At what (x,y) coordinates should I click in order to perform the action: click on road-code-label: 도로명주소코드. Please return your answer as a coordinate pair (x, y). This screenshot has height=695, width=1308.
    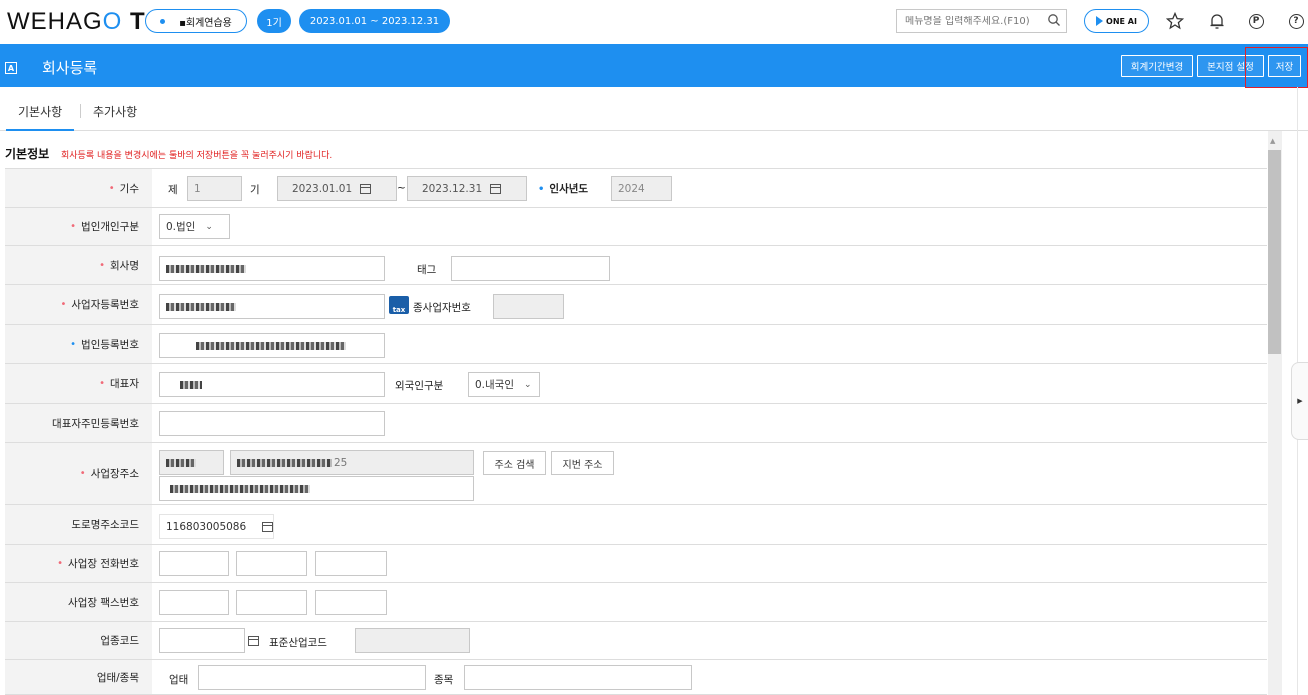
    Looking at the image, I should click on (78, 524).